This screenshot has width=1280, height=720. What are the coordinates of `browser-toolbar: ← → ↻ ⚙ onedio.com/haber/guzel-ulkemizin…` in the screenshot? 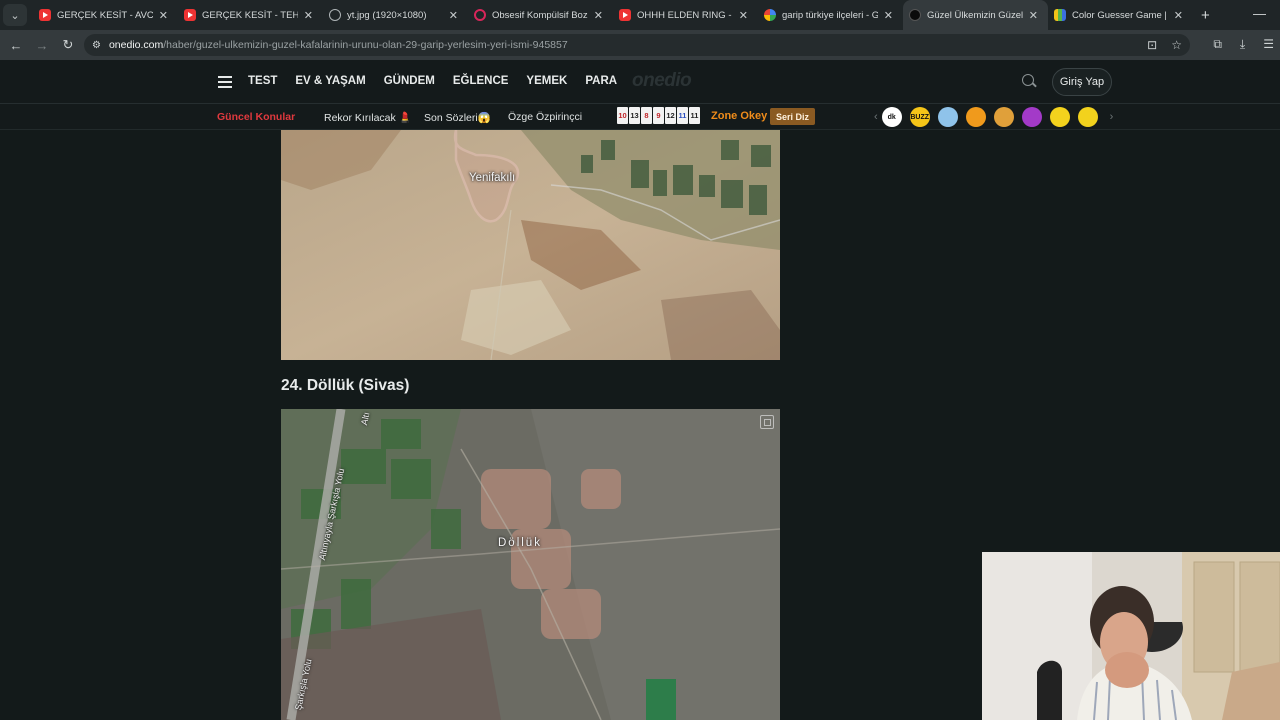 It's located at (640, 45).